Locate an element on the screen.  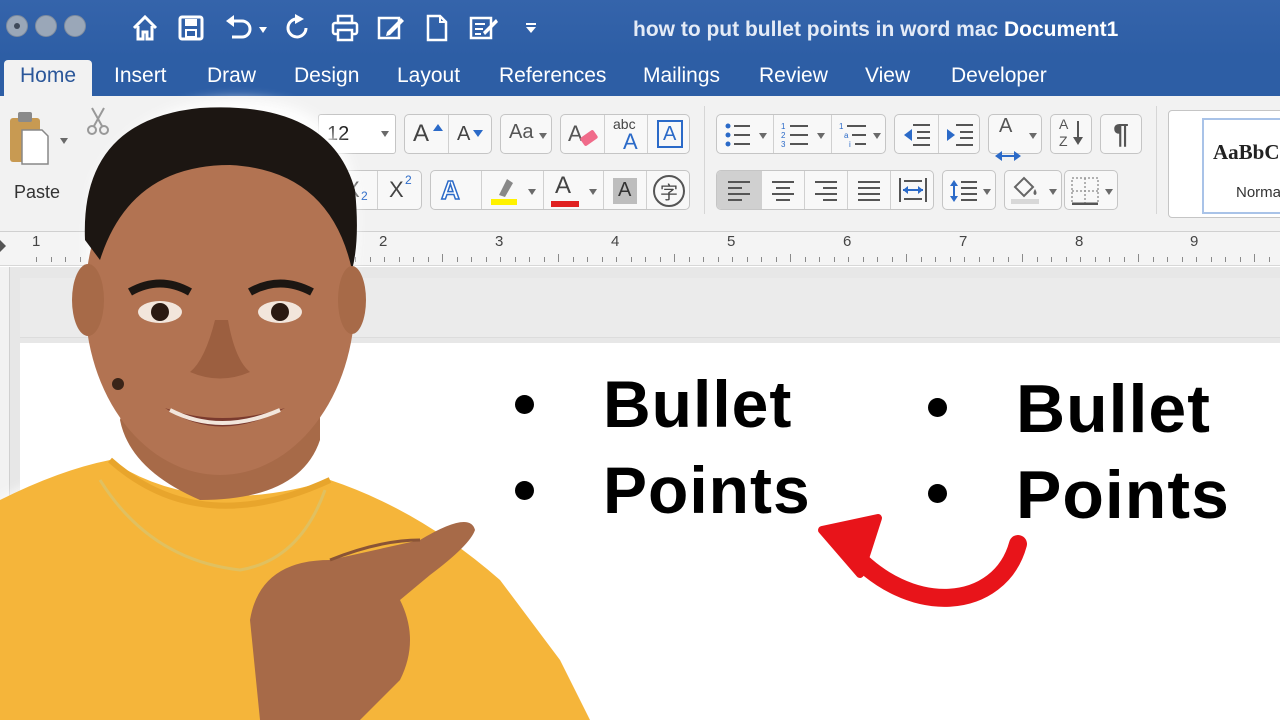
cut-icon is located at coordinates (98, 121).